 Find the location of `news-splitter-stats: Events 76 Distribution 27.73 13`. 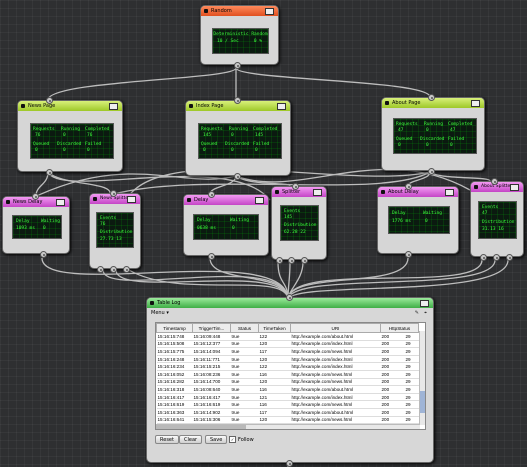

news-splitter-stats: Events 76 Distribution 27.73 13 is located at coordinates (115, 230).